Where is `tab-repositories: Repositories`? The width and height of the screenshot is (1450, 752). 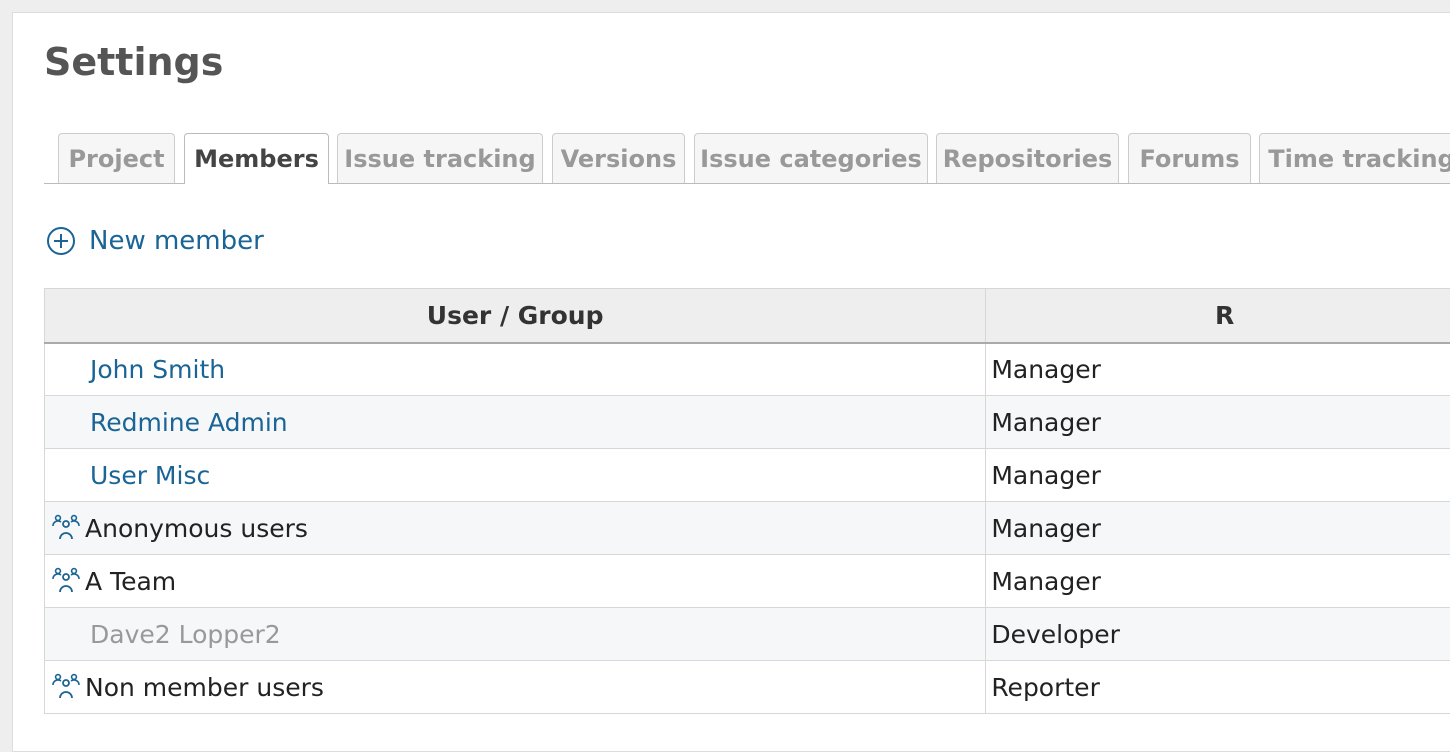 tab-repositories: Repositories is located at coordinates (1027, 158).